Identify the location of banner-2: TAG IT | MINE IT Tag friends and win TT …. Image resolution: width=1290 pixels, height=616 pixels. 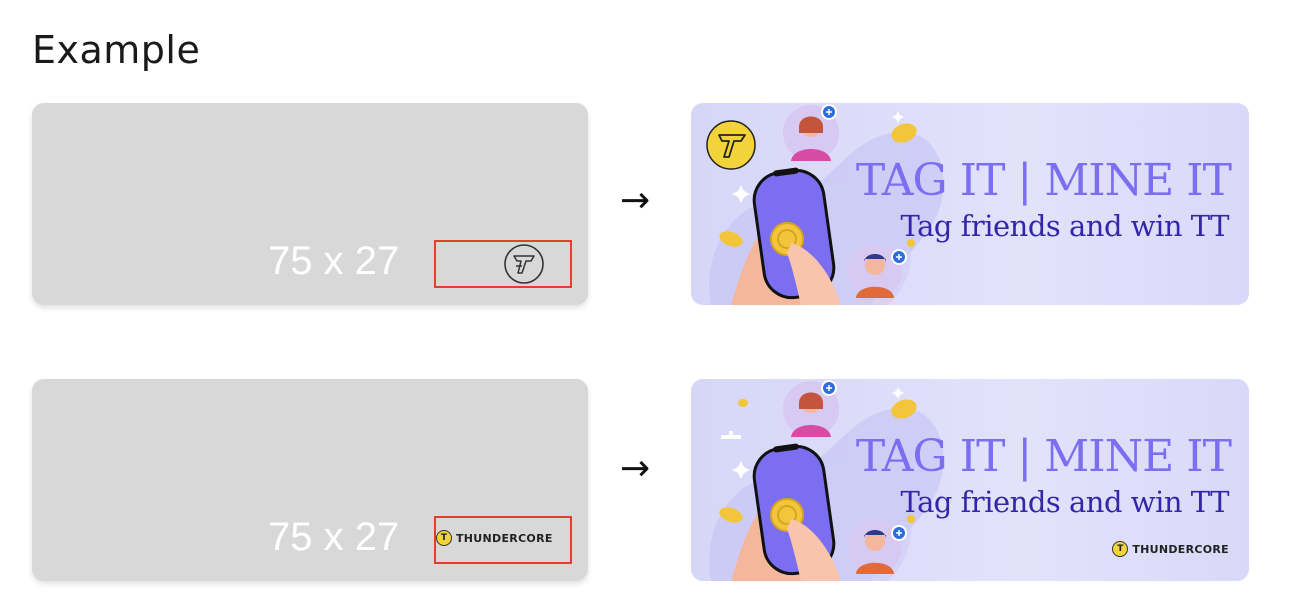
(970, 480).